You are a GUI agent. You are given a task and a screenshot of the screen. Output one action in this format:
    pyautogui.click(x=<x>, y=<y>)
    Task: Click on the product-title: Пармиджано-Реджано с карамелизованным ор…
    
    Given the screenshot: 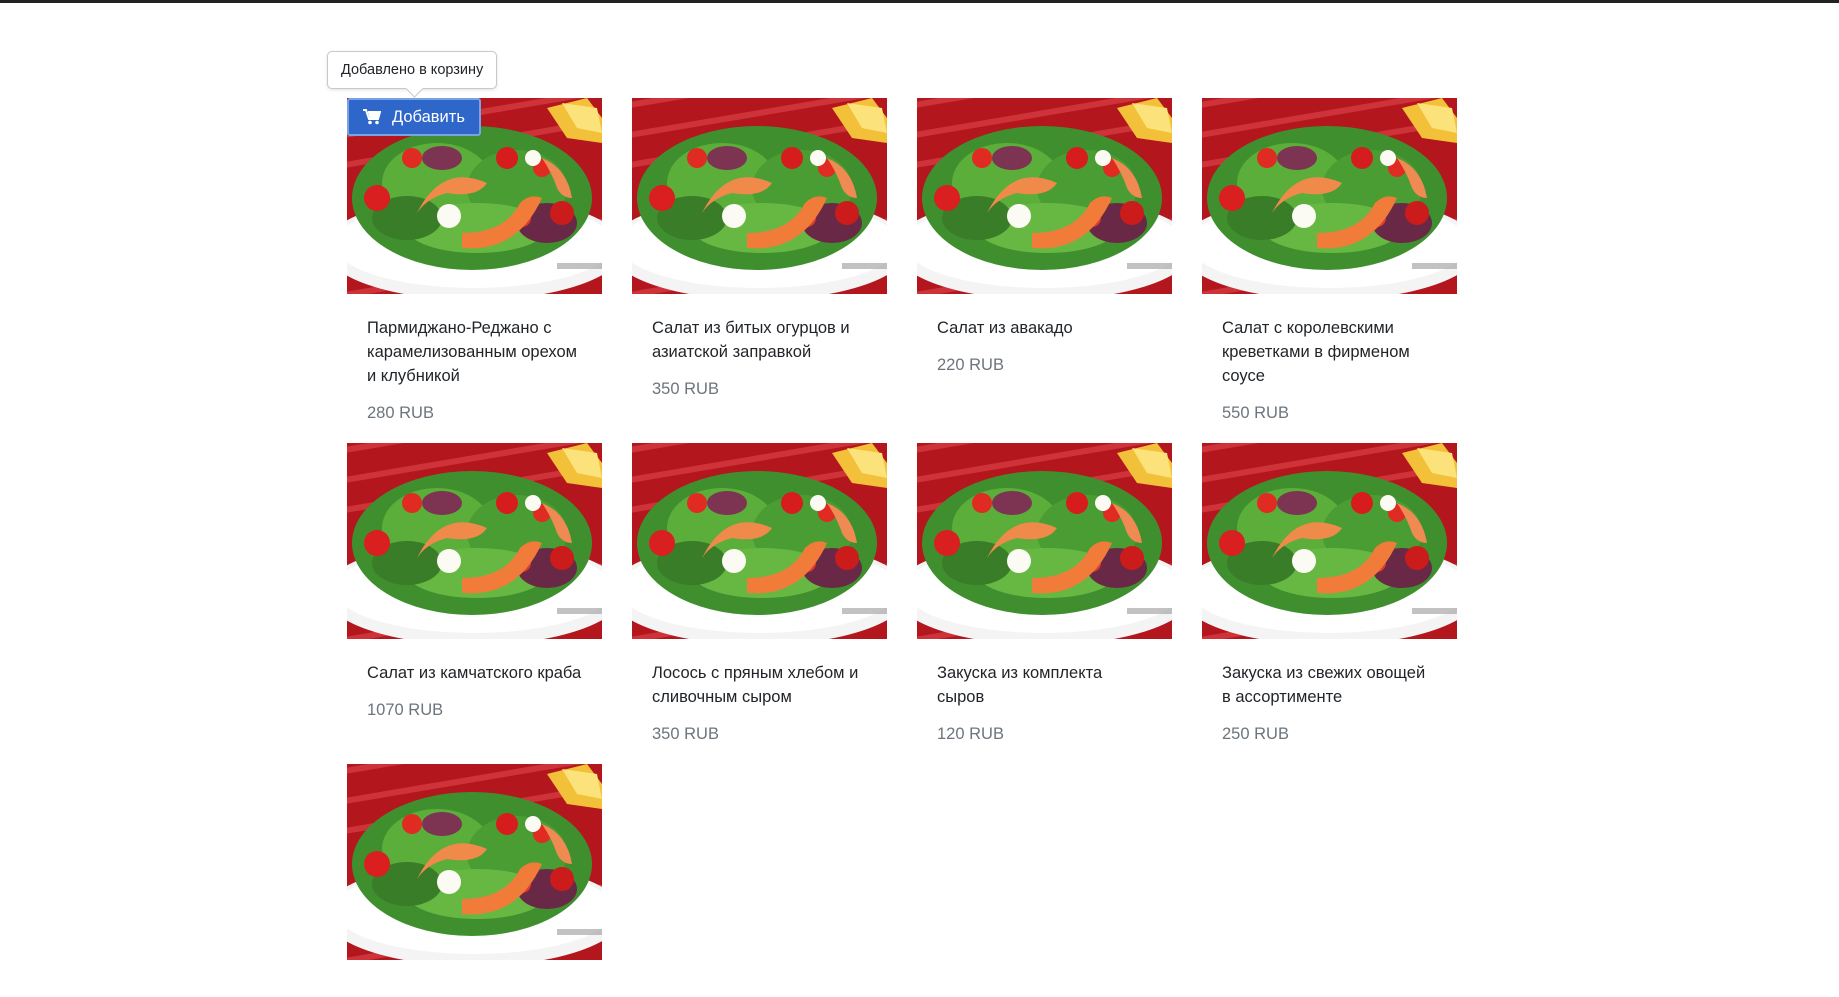 What is the action you would take?
    pyautogui.click(x=472, y=352)
    